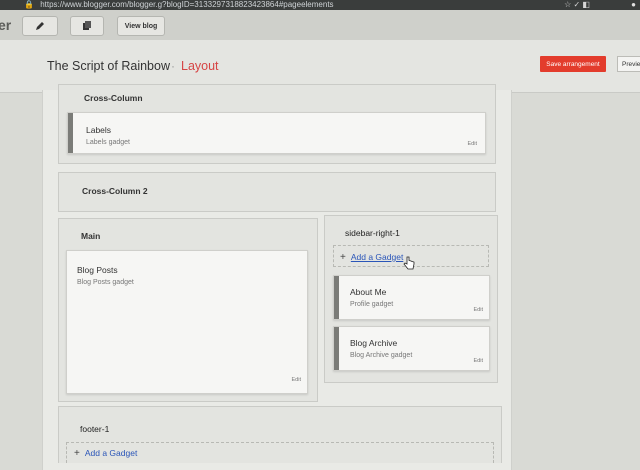 This screenshot has width=640, height=470. I want to click on blog-posts-gadget: Blog Posts Blog Posts gadget Edit, so click(187, 322).